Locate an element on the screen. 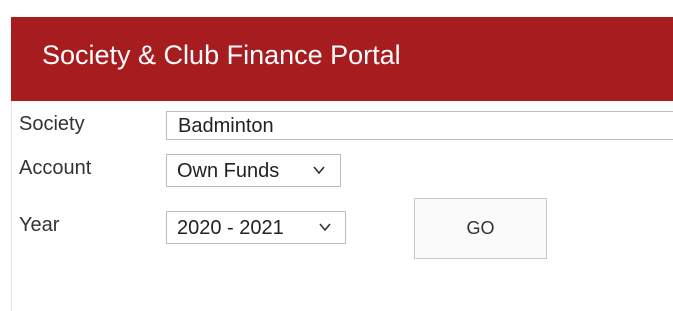  account-select: Own Funds is located at coordinates (253, 170).